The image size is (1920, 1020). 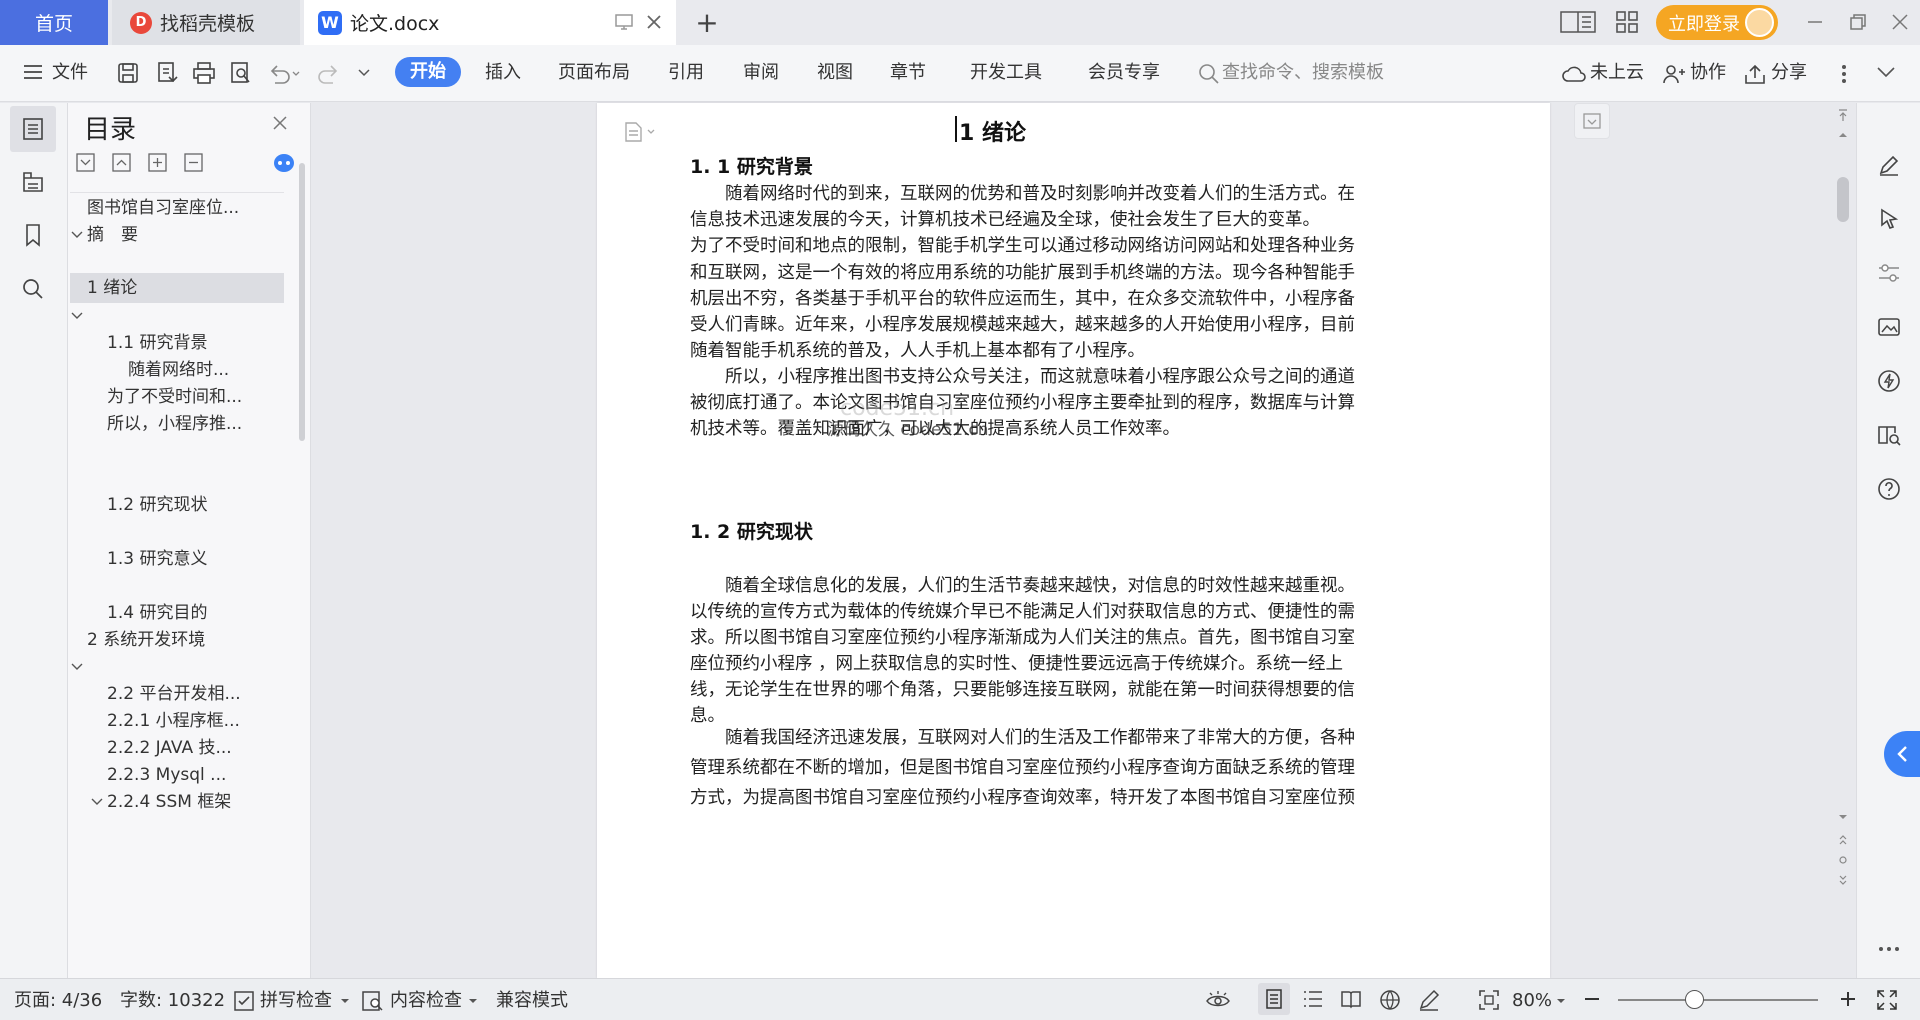 I want to click on monitor-icon, so click(x=624, y=22).